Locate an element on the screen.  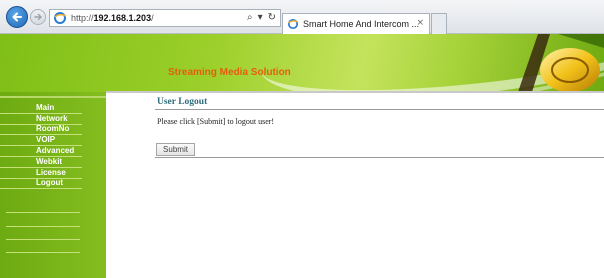
browser-tab: Smart Home And Intercom ... × is located at coordinates (356, 23).